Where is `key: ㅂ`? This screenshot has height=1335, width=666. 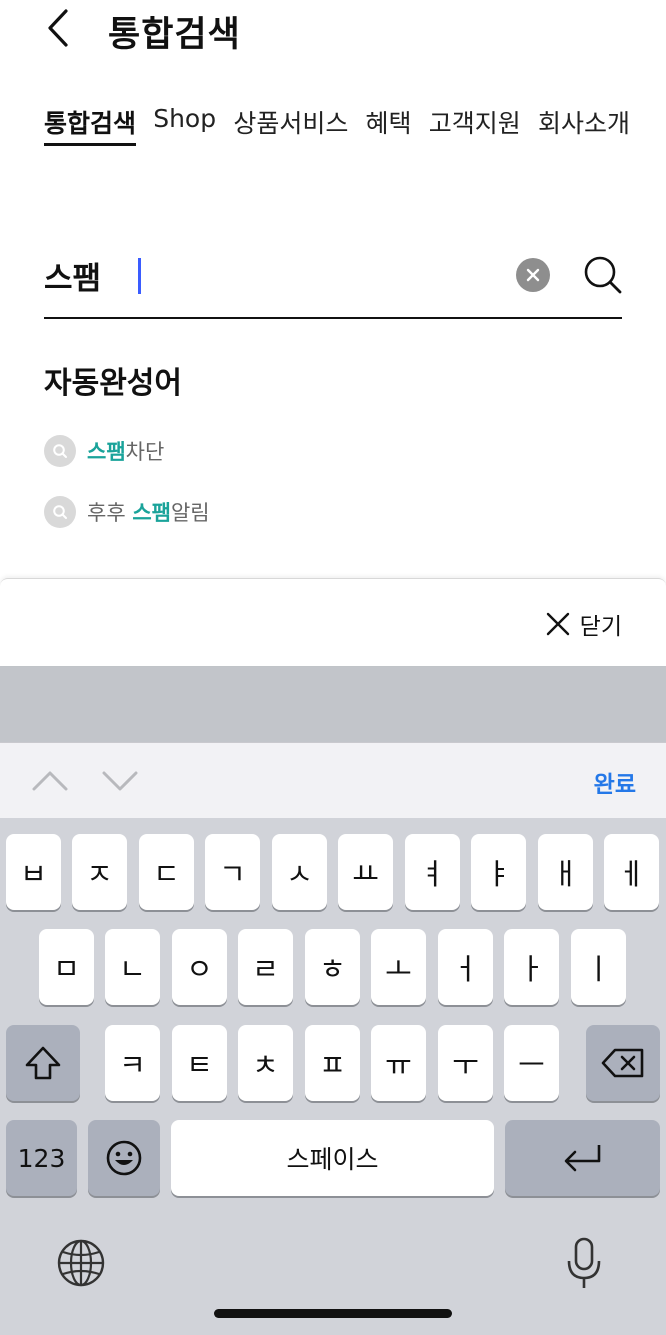 key: ㅂ is located at coordinates (33, 872).